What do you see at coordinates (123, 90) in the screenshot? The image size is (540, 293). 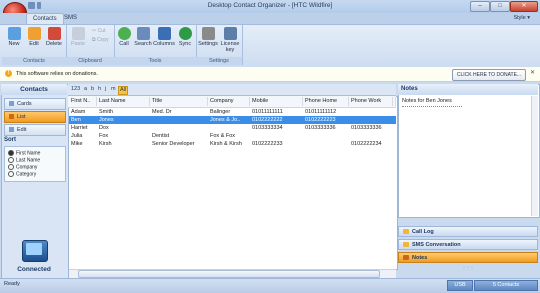 I see `letter-filter-all: All` at bounding box center [123, 90].